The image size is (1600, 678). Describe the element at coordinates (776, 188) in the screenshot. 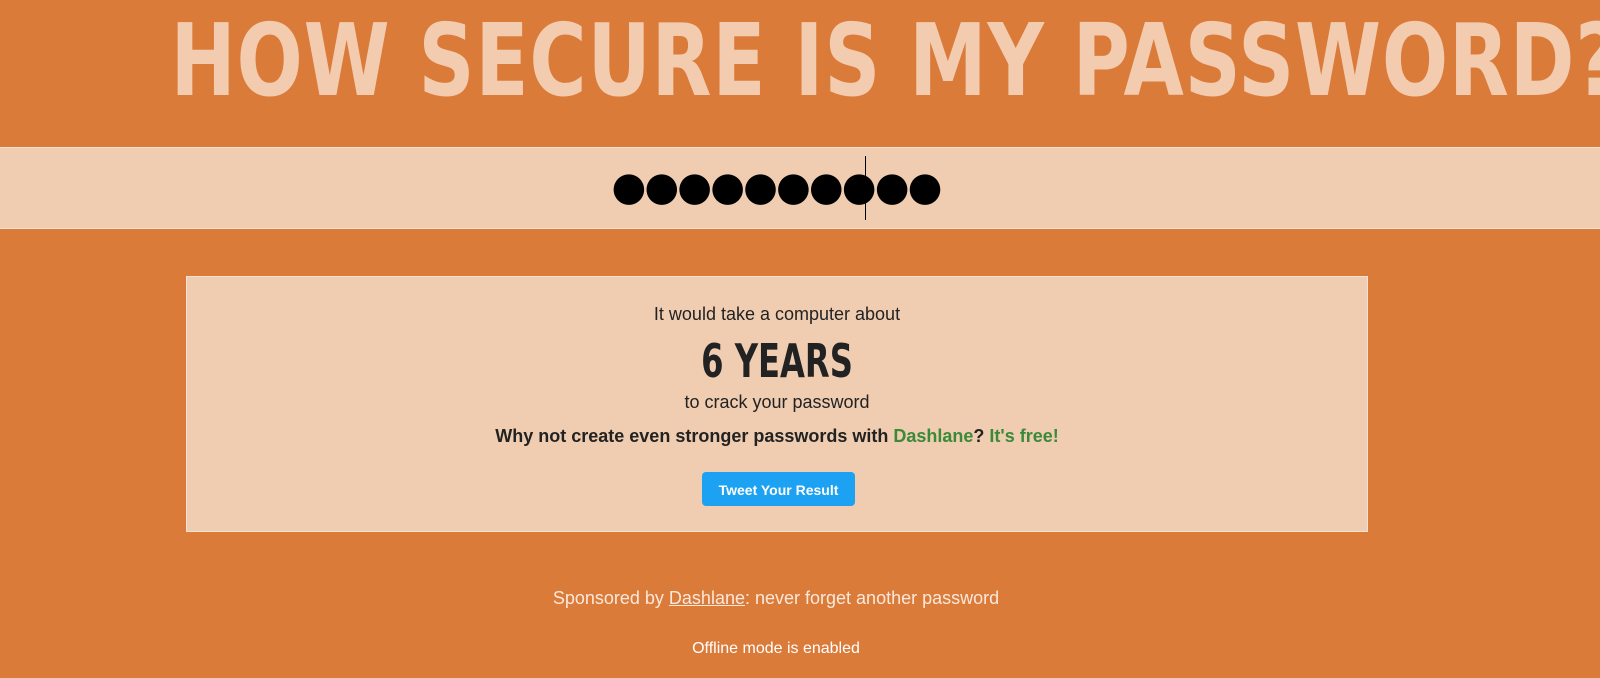

I see `password-input: ●●●●●●●●●●` at that location.